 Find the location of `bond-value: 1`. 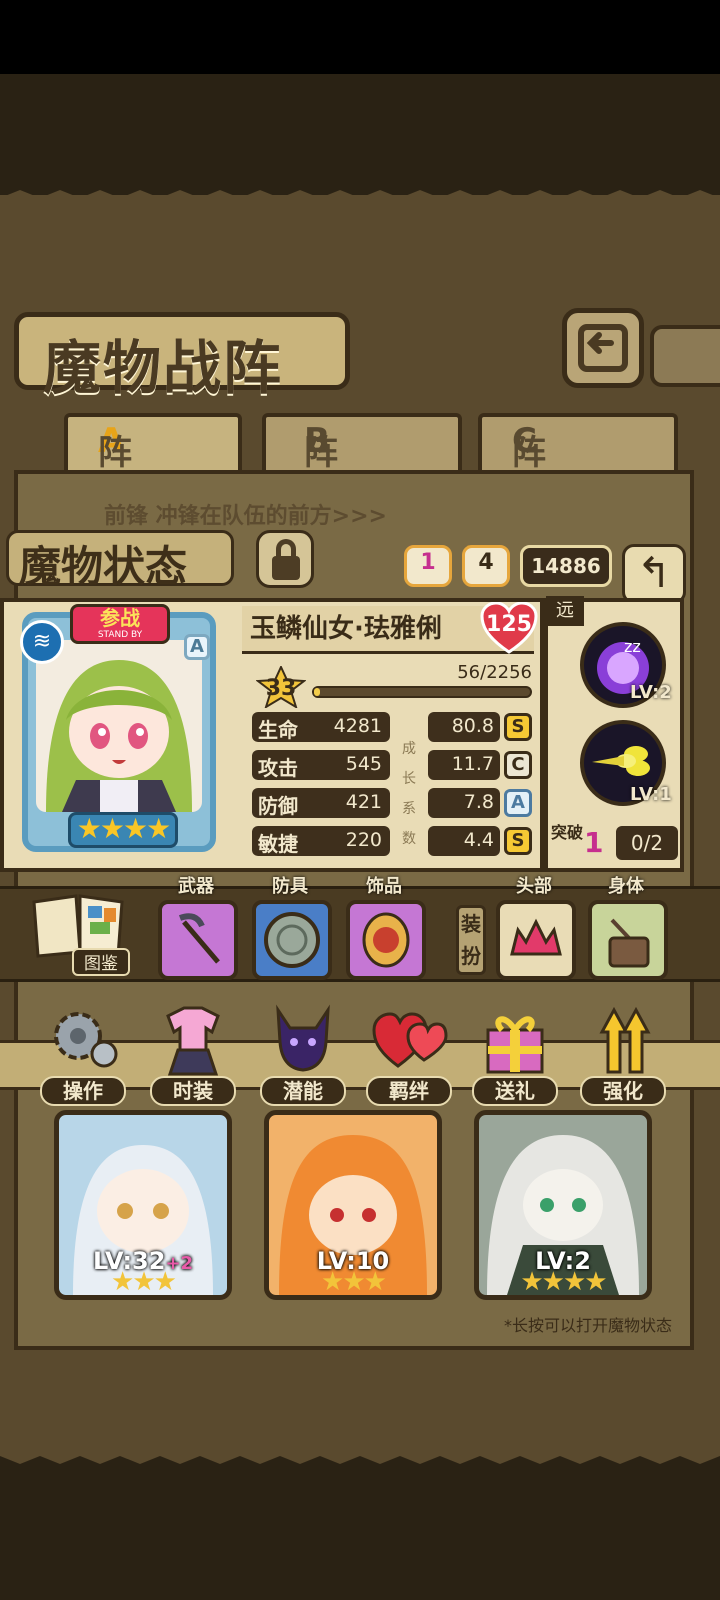

bond-value: 1 is located at coordinates (428, 562).